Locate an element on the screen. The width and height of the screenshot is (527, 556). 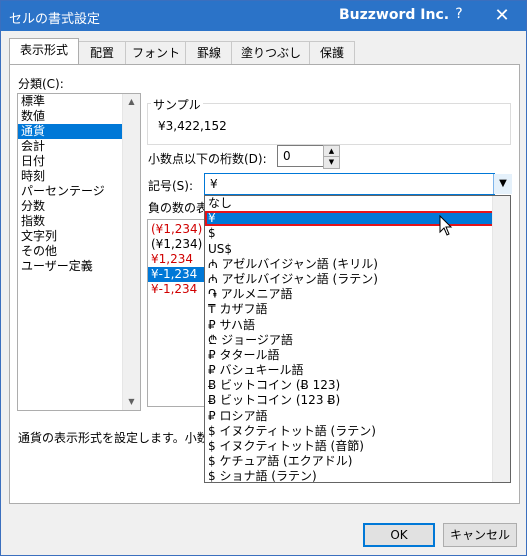
symbol-select: ¥ is located at coordinates (349, 184).